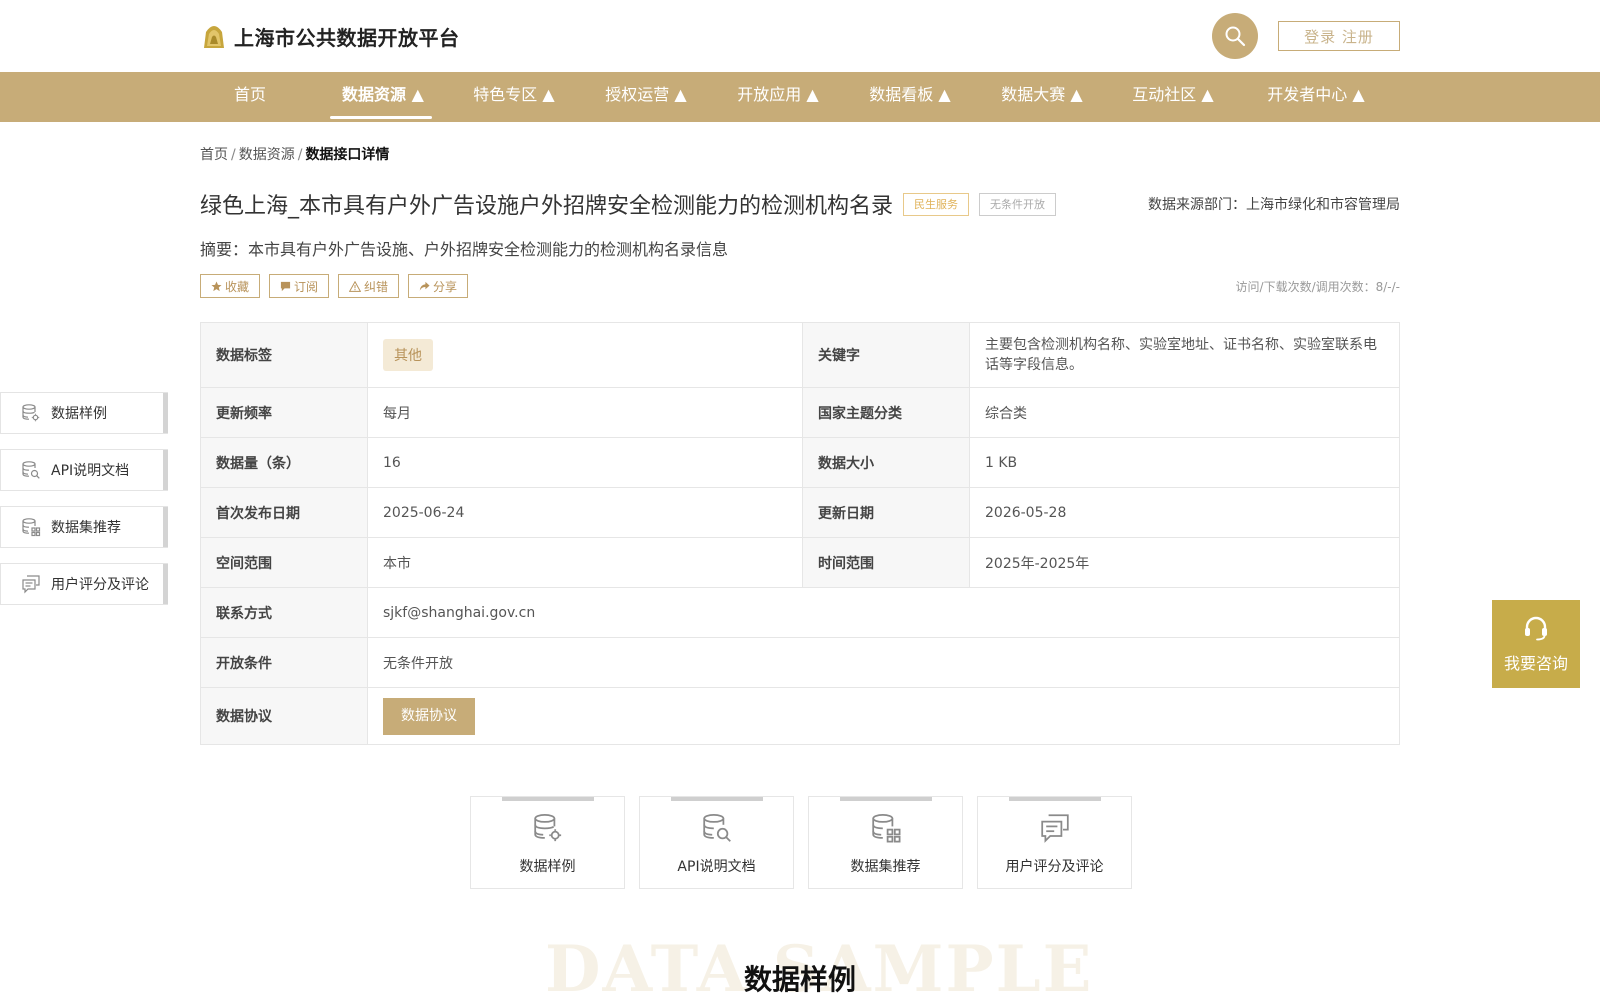  Describe the element at coordinates (383, 97) in the screenshot. I see `nav-item-data-resources: 数据资源 ▲` at that location.